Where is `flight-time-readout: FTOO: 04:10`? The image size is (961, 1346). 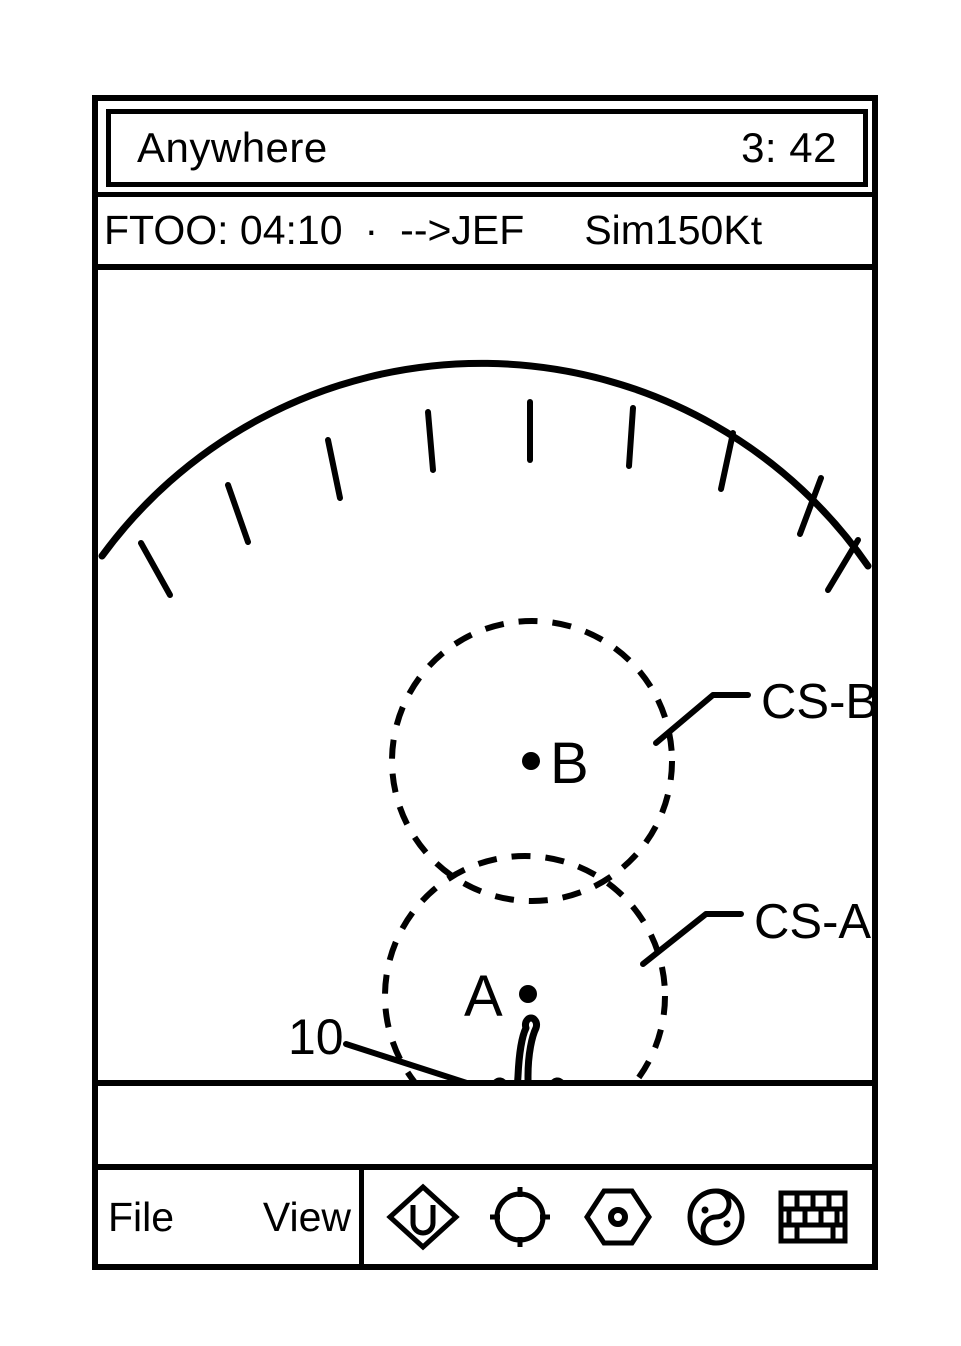
flight-time-readout: FTOO: 04:10 is located at coordinates (223, 230).